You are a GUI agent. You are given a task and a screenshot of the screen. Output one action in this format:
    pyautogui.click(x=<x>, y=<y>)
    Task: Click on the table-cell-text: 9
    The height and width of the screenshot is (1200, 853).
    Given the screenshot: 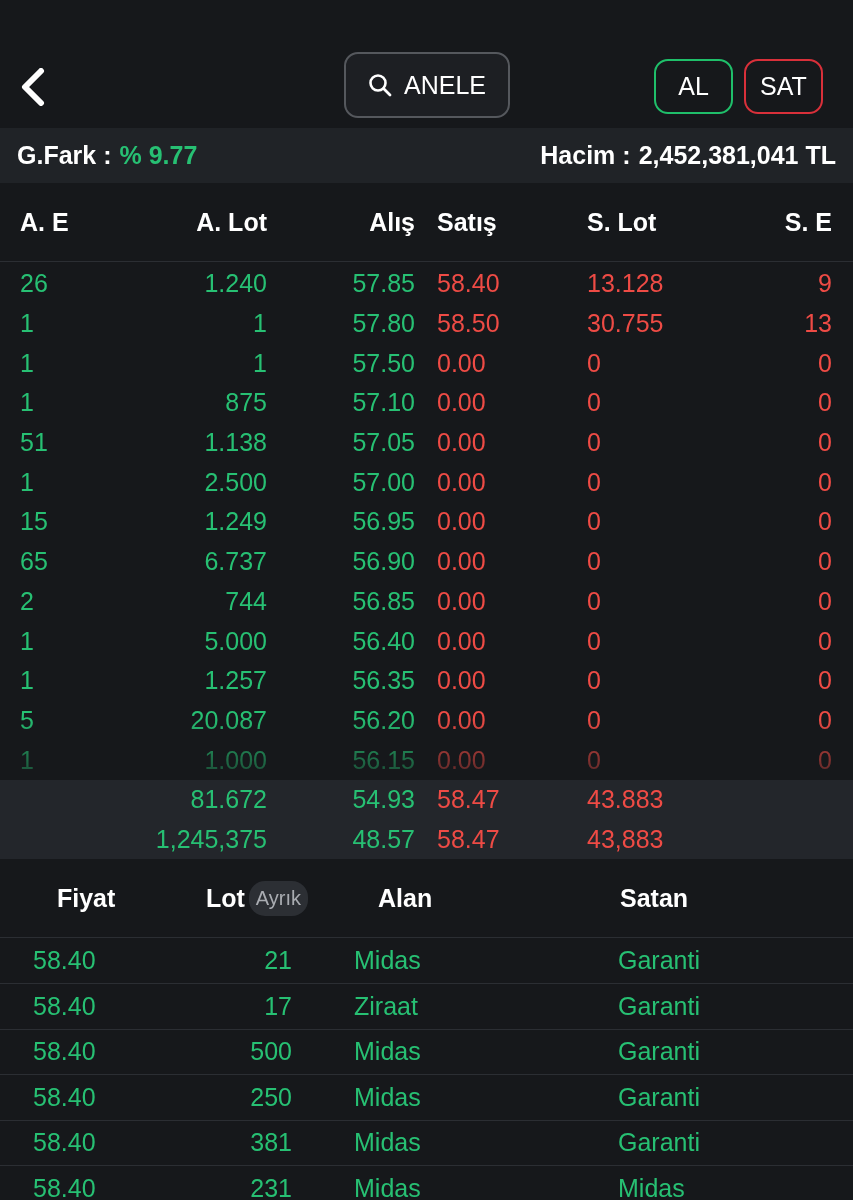 What is the action you would take?
    pyautogui.click(x=824, y=284)
    